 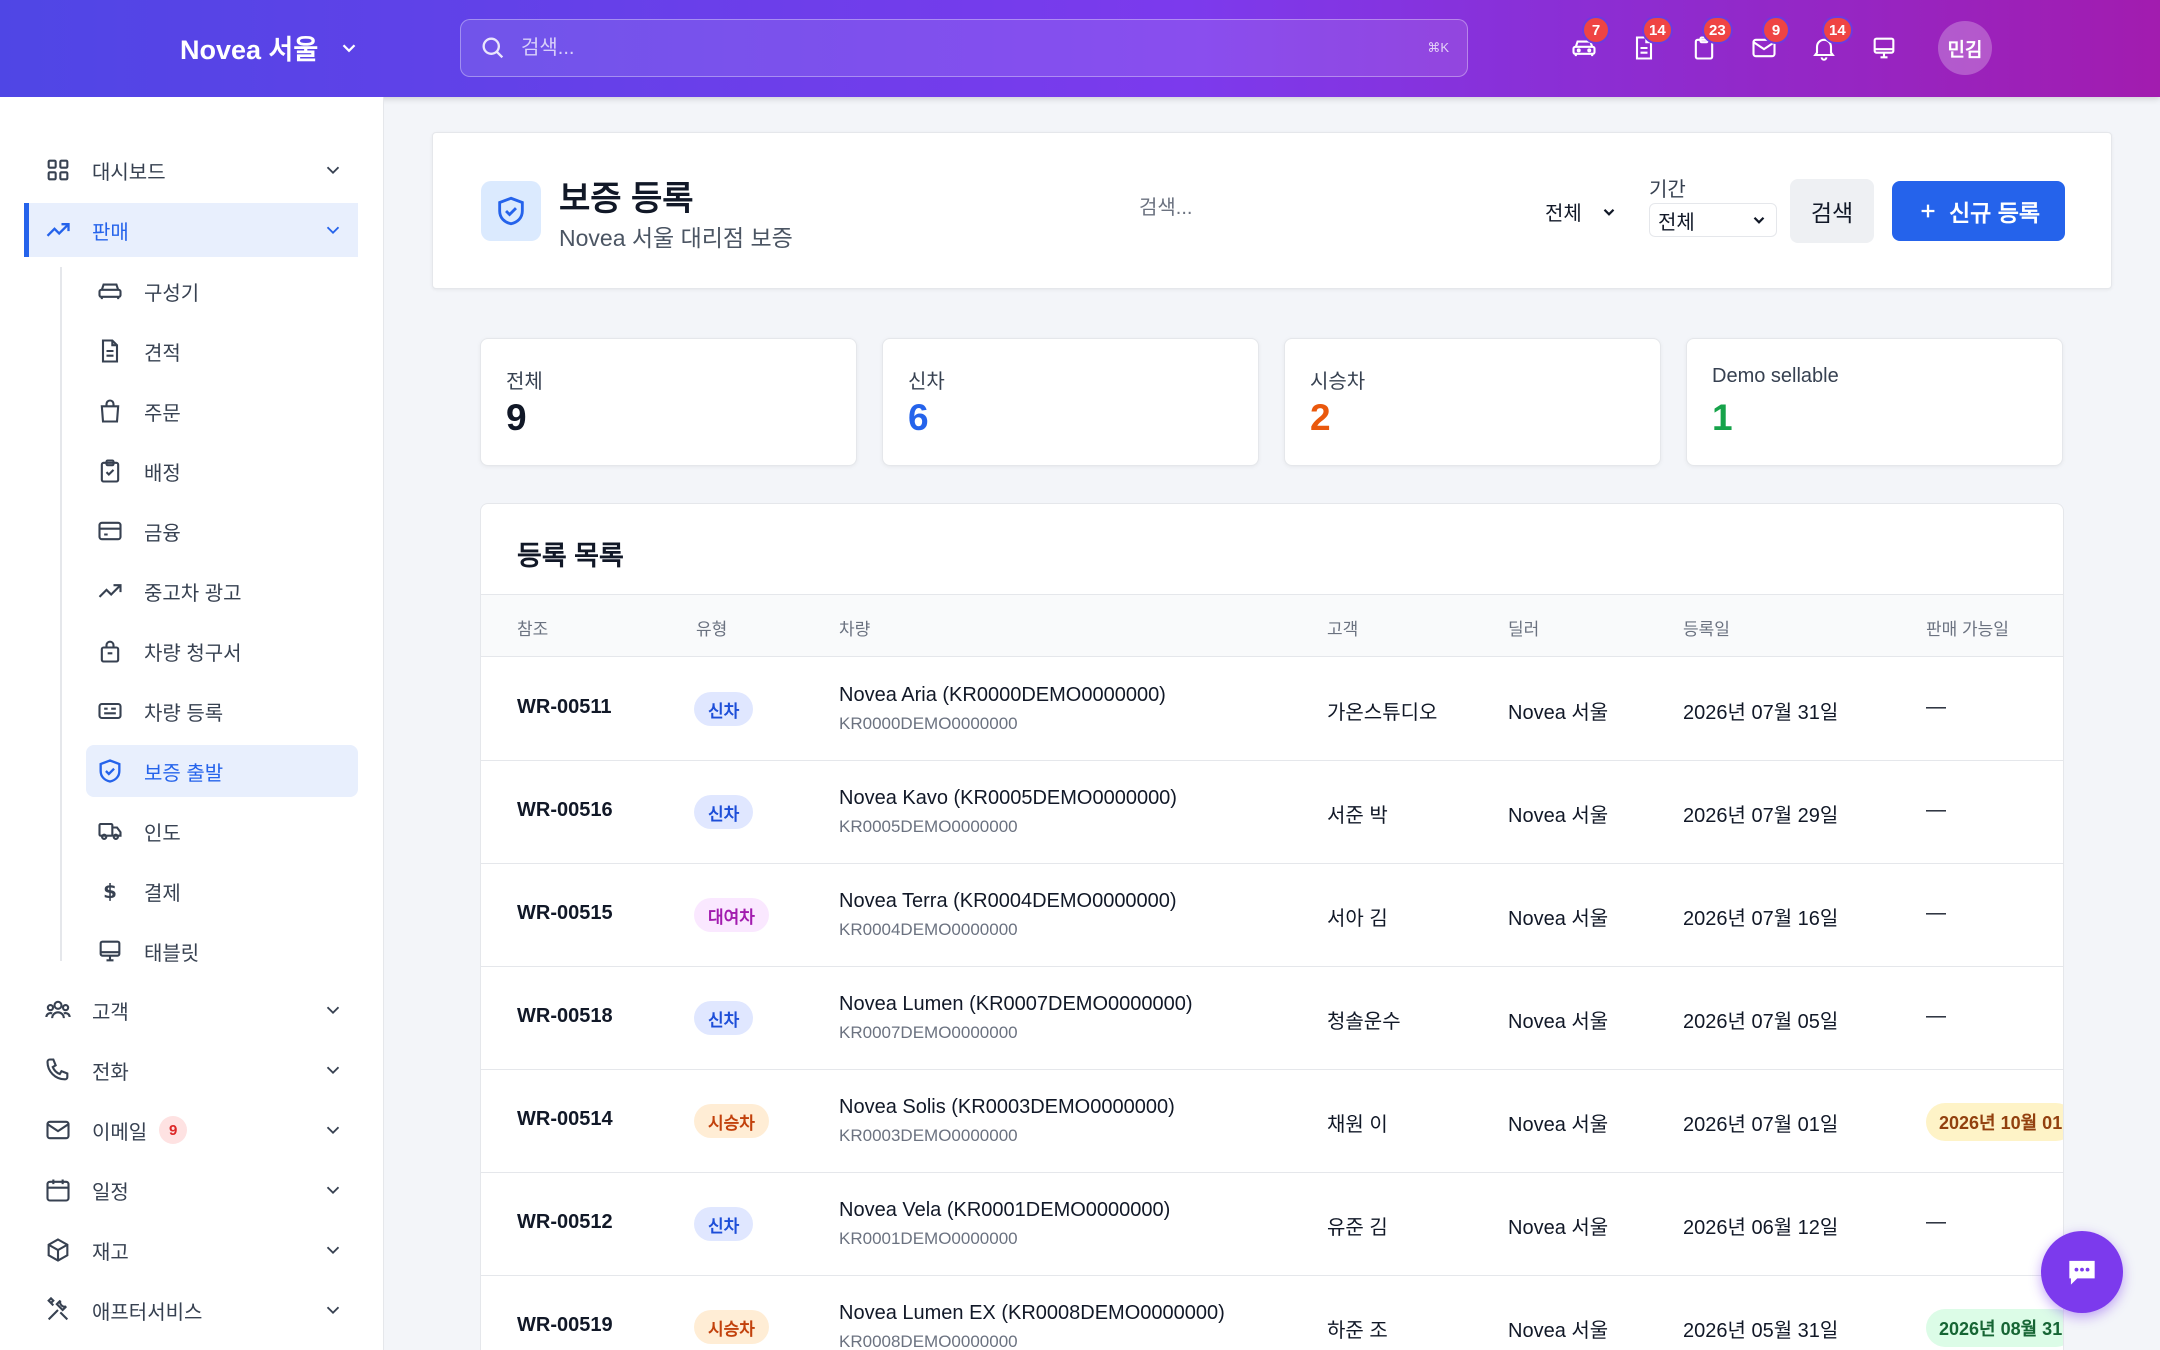 What do you see at coordinates (1005, 1210) in the screenshot?
I see `row-vehicle: Novea Vela (KR0001DEMO0000000)` at bounding box center [1005, 1210].